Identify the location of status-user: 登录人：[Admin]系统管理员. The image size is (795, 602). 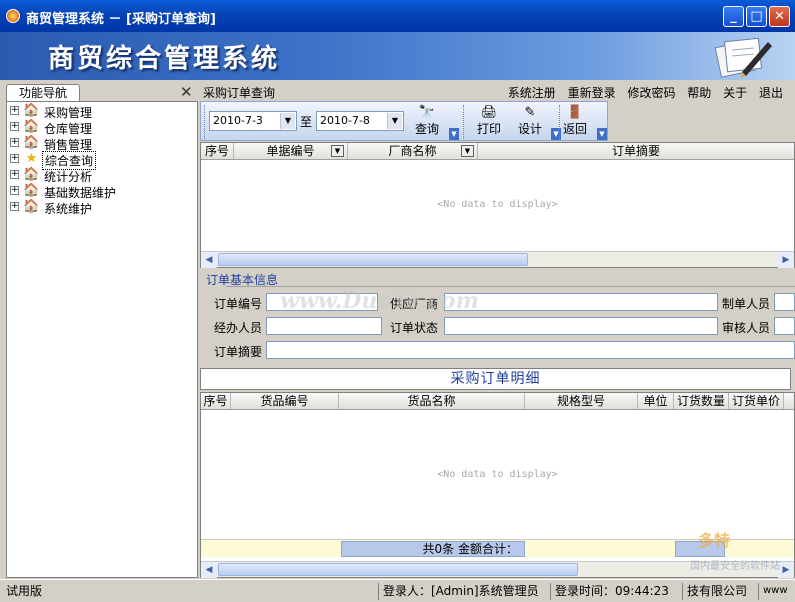
(461, 591).